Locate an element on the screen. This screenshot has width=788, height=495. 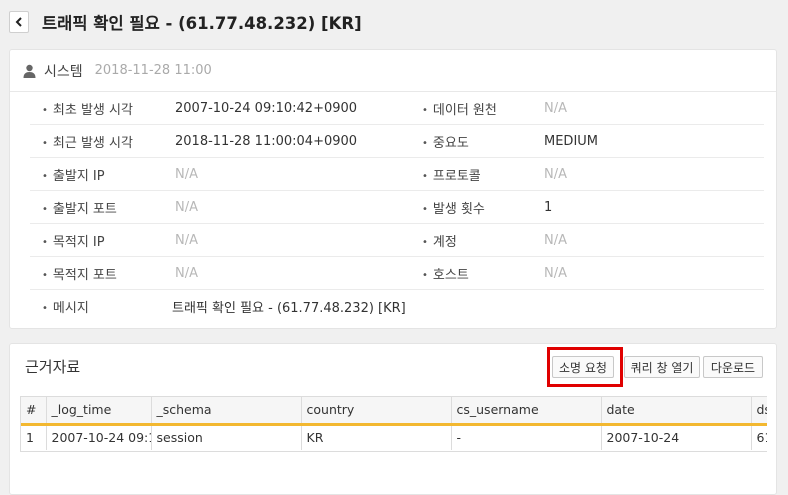
message-row: • 메시지 트래픽 확인 필요 - (61.77.48.232) [KR] is located at coordinates (397, 306).